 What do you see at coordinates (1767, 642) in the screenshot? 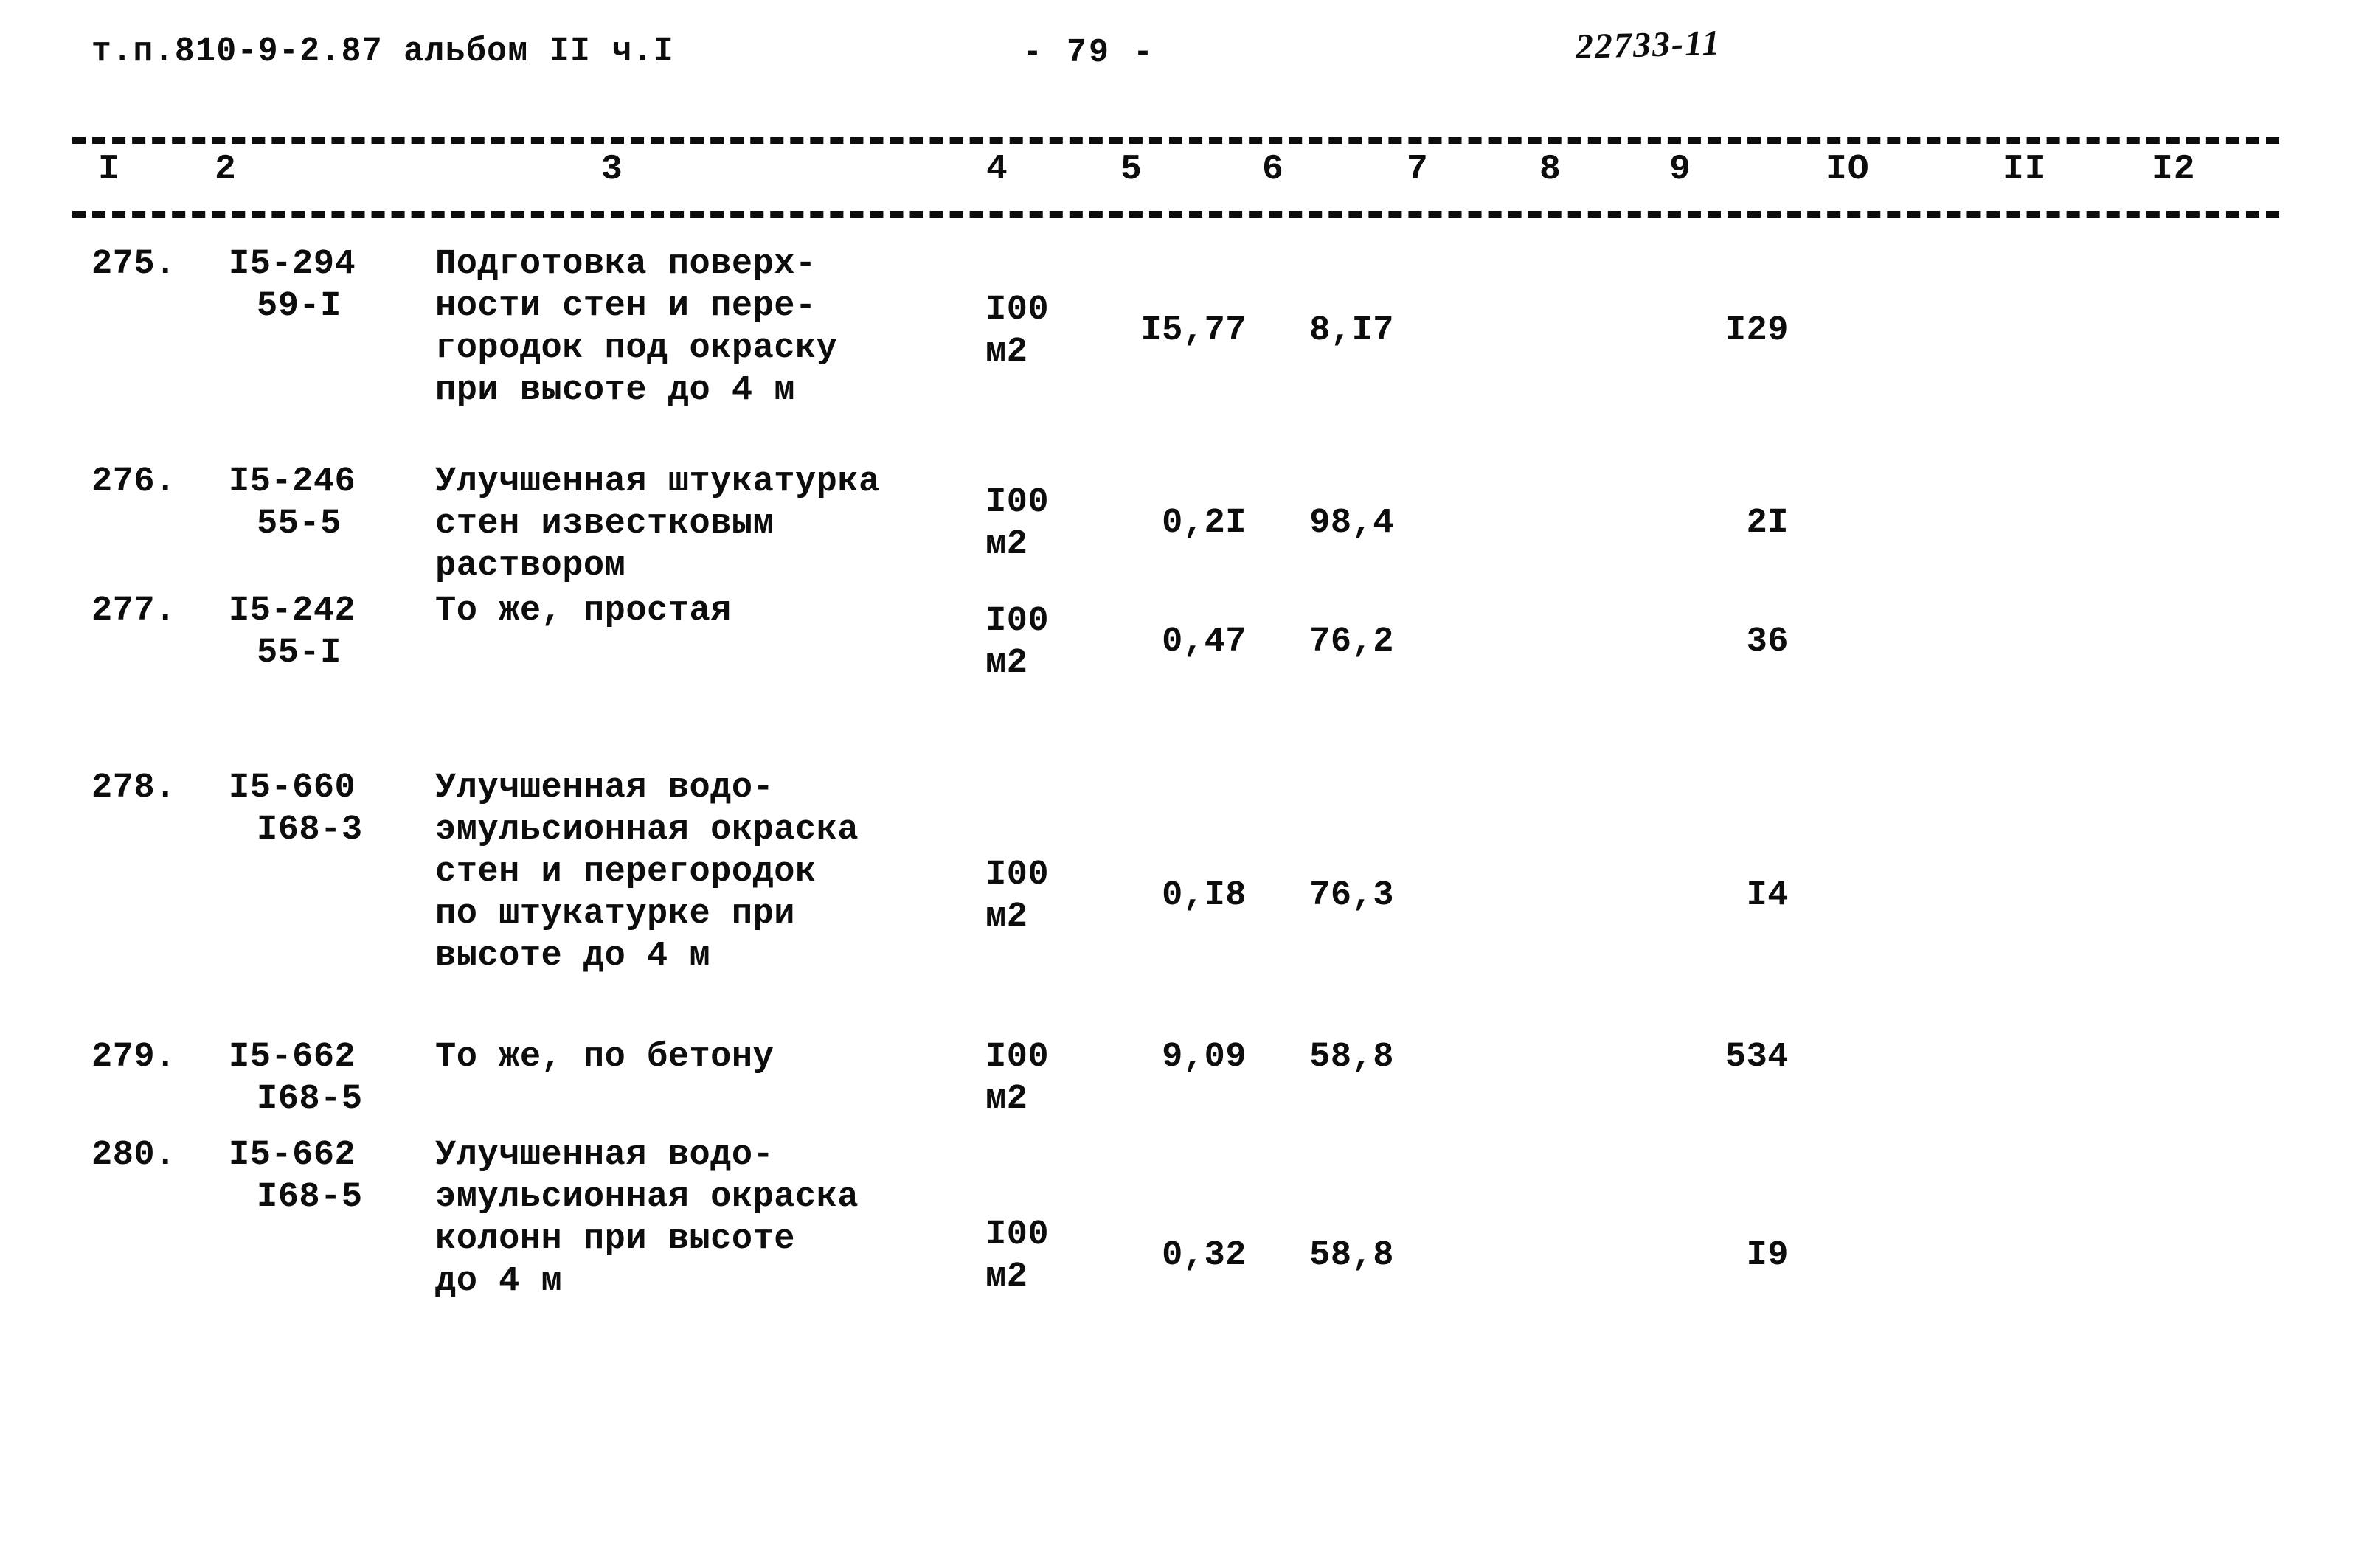
I see `row-value-col9: 36` at bounding box center [1767, 642].